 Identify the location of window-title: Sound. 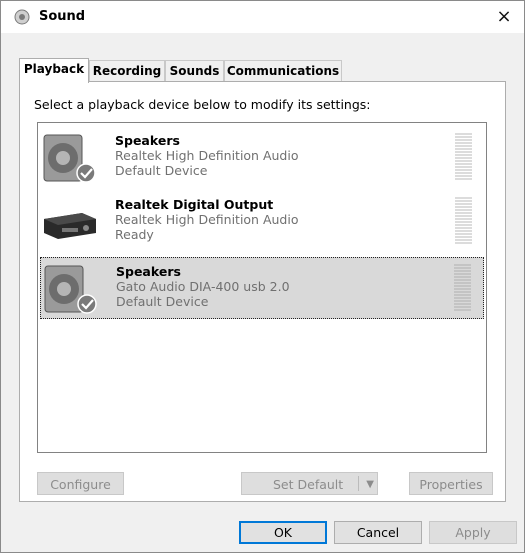
(62, 16).